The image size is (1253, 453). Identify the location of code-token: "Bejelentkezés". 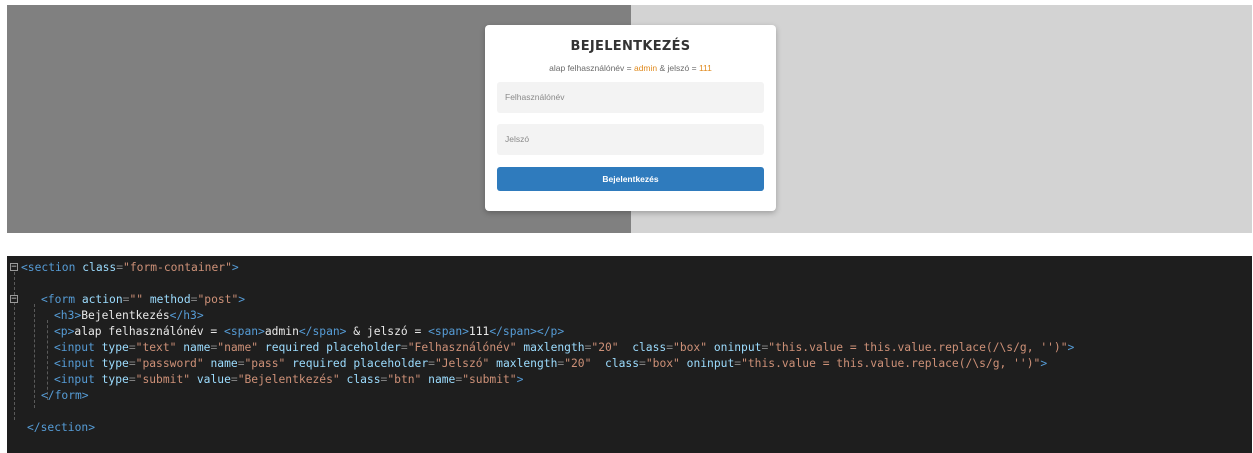
(292, 379).